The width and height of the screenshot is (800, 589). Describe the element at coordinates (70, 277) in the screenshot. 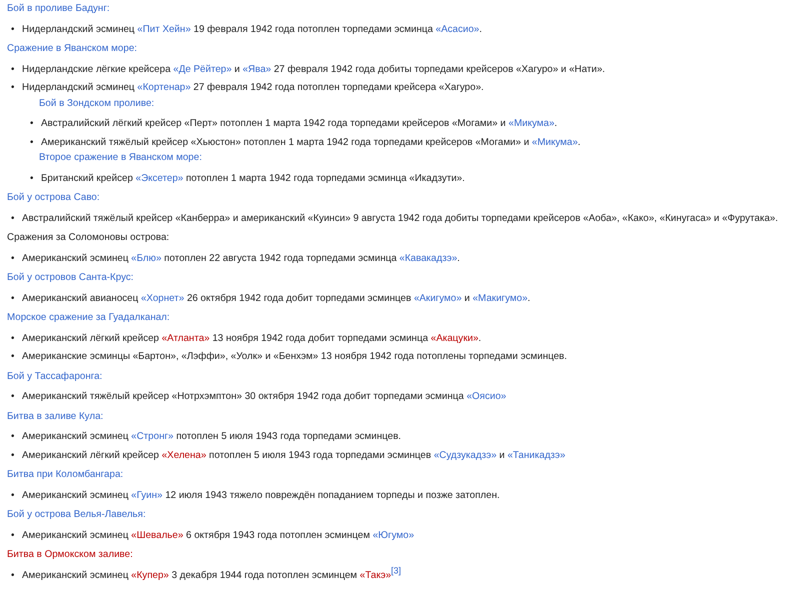

I see `section-heading-link: Бой у островов Санта-Крус:` at that location.